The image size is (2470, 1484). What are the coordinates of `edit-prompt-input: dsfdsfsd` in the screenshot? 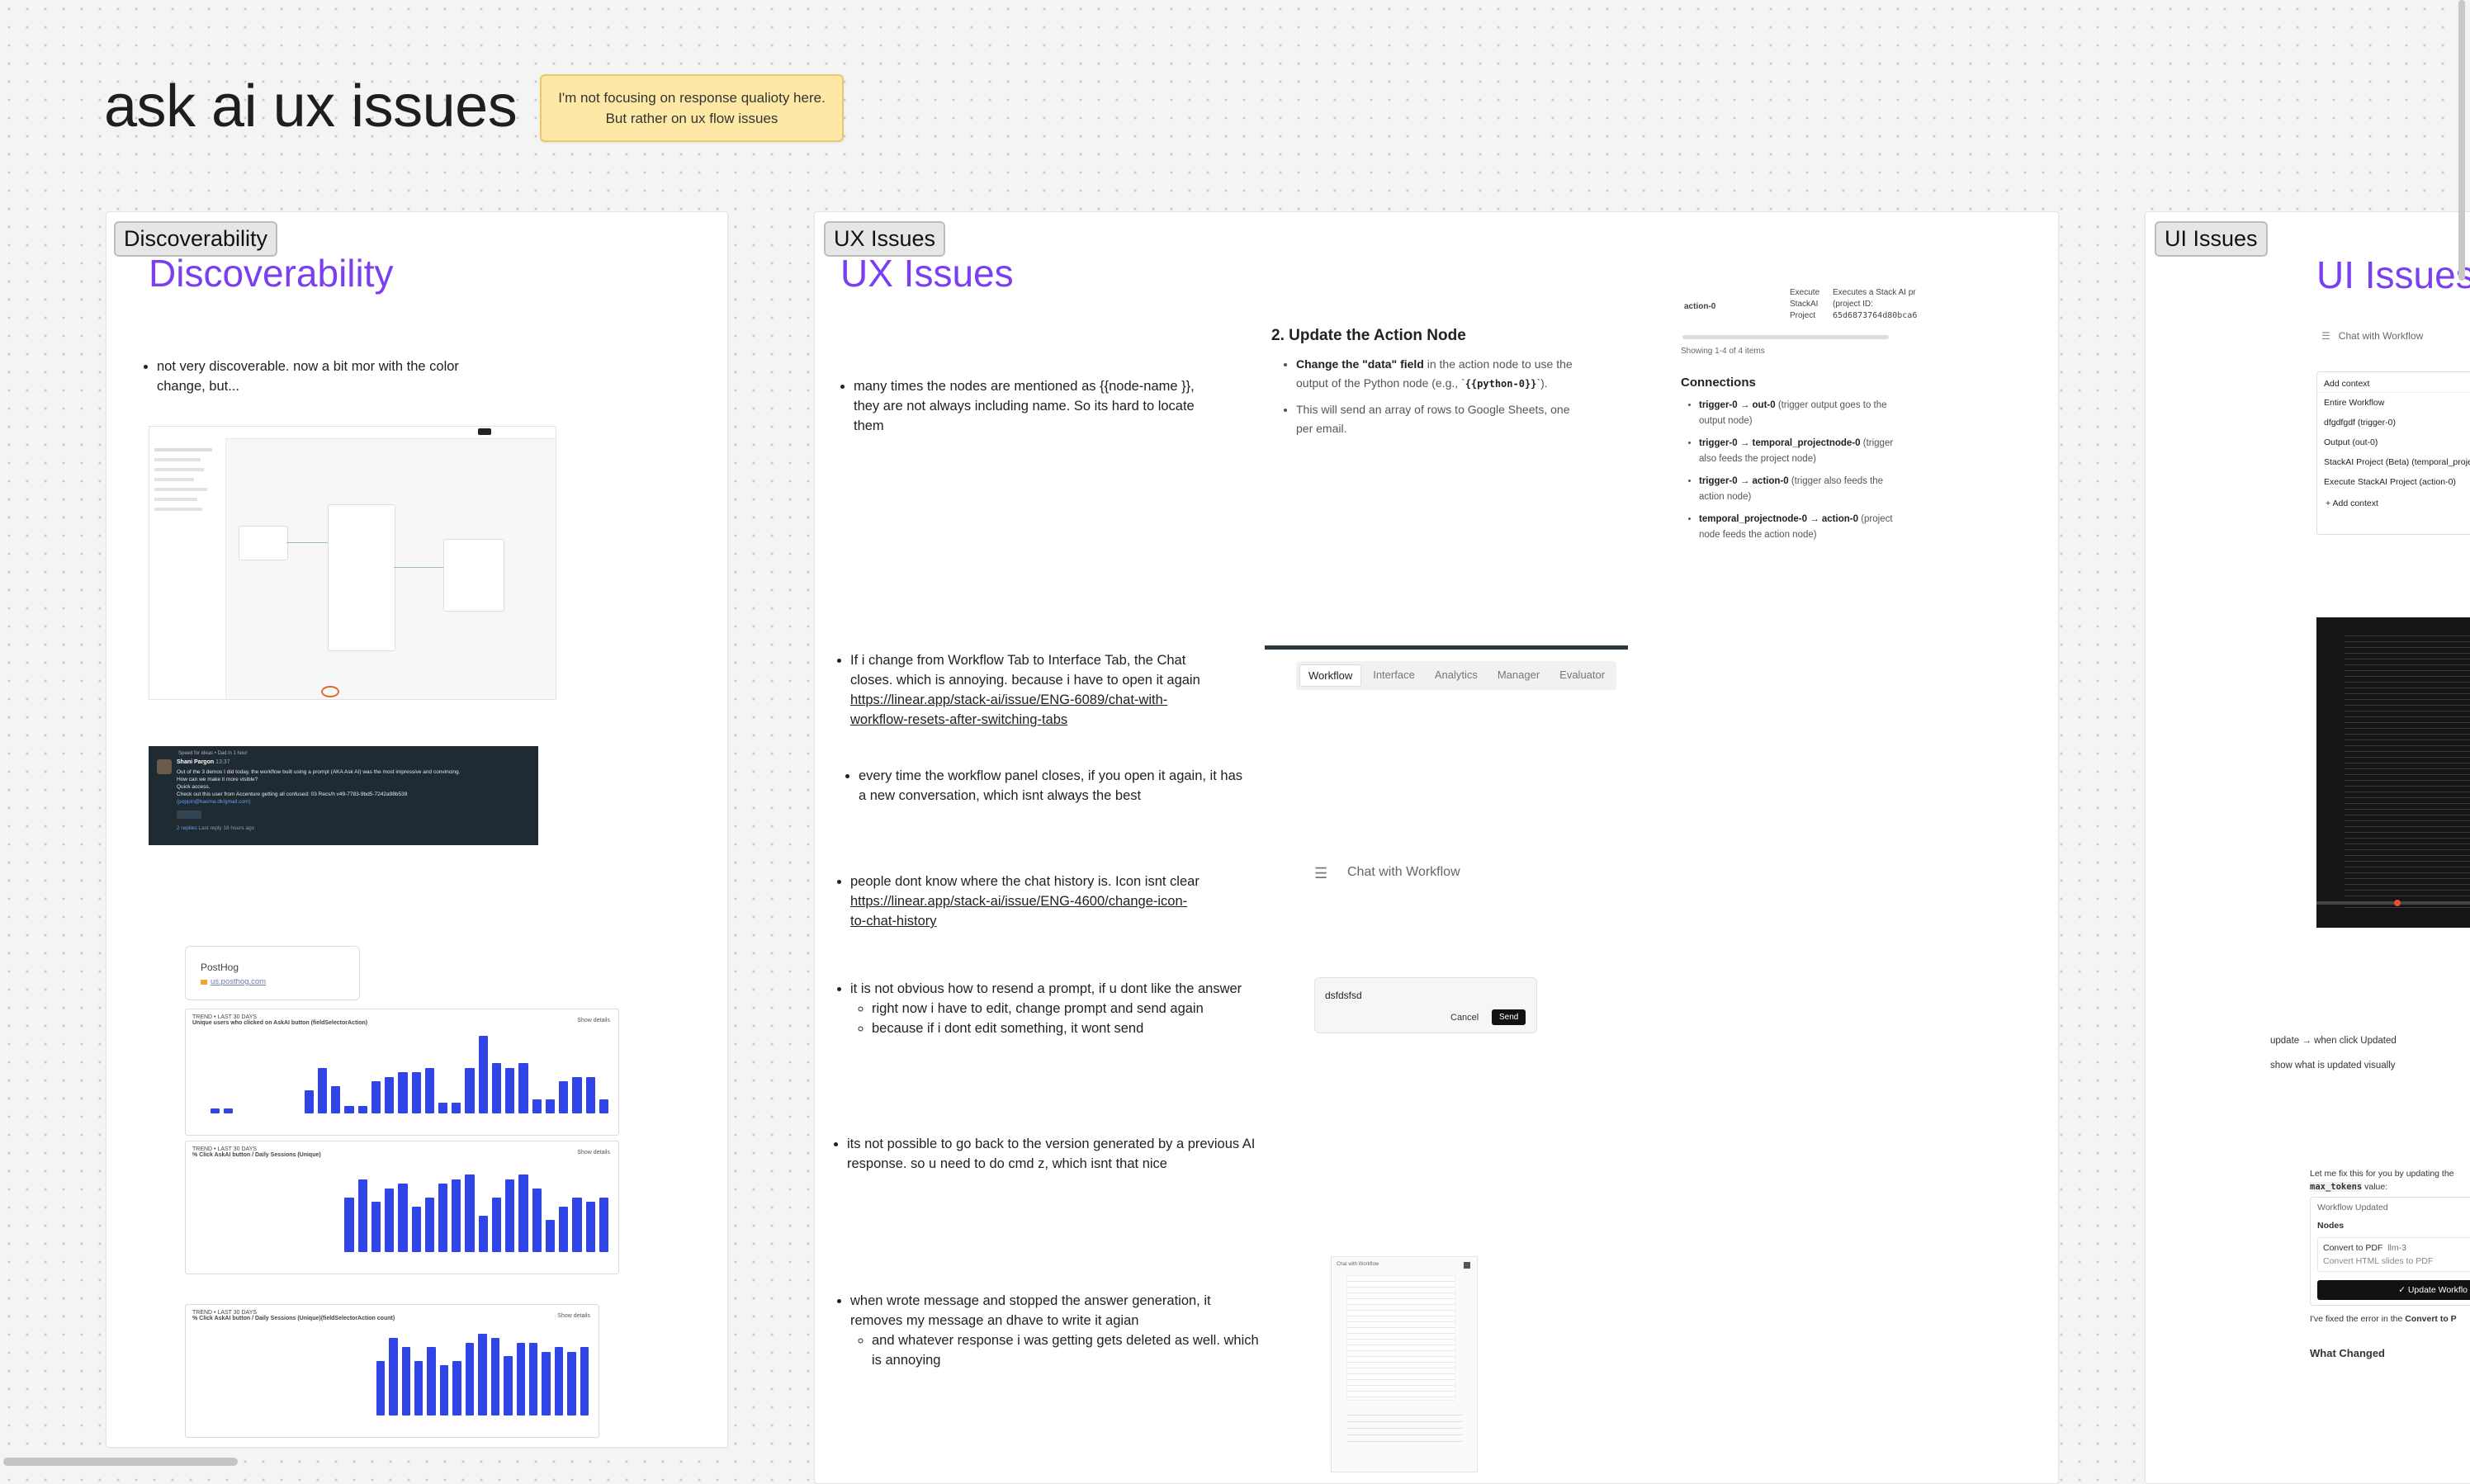 It's located at (1343, 995).